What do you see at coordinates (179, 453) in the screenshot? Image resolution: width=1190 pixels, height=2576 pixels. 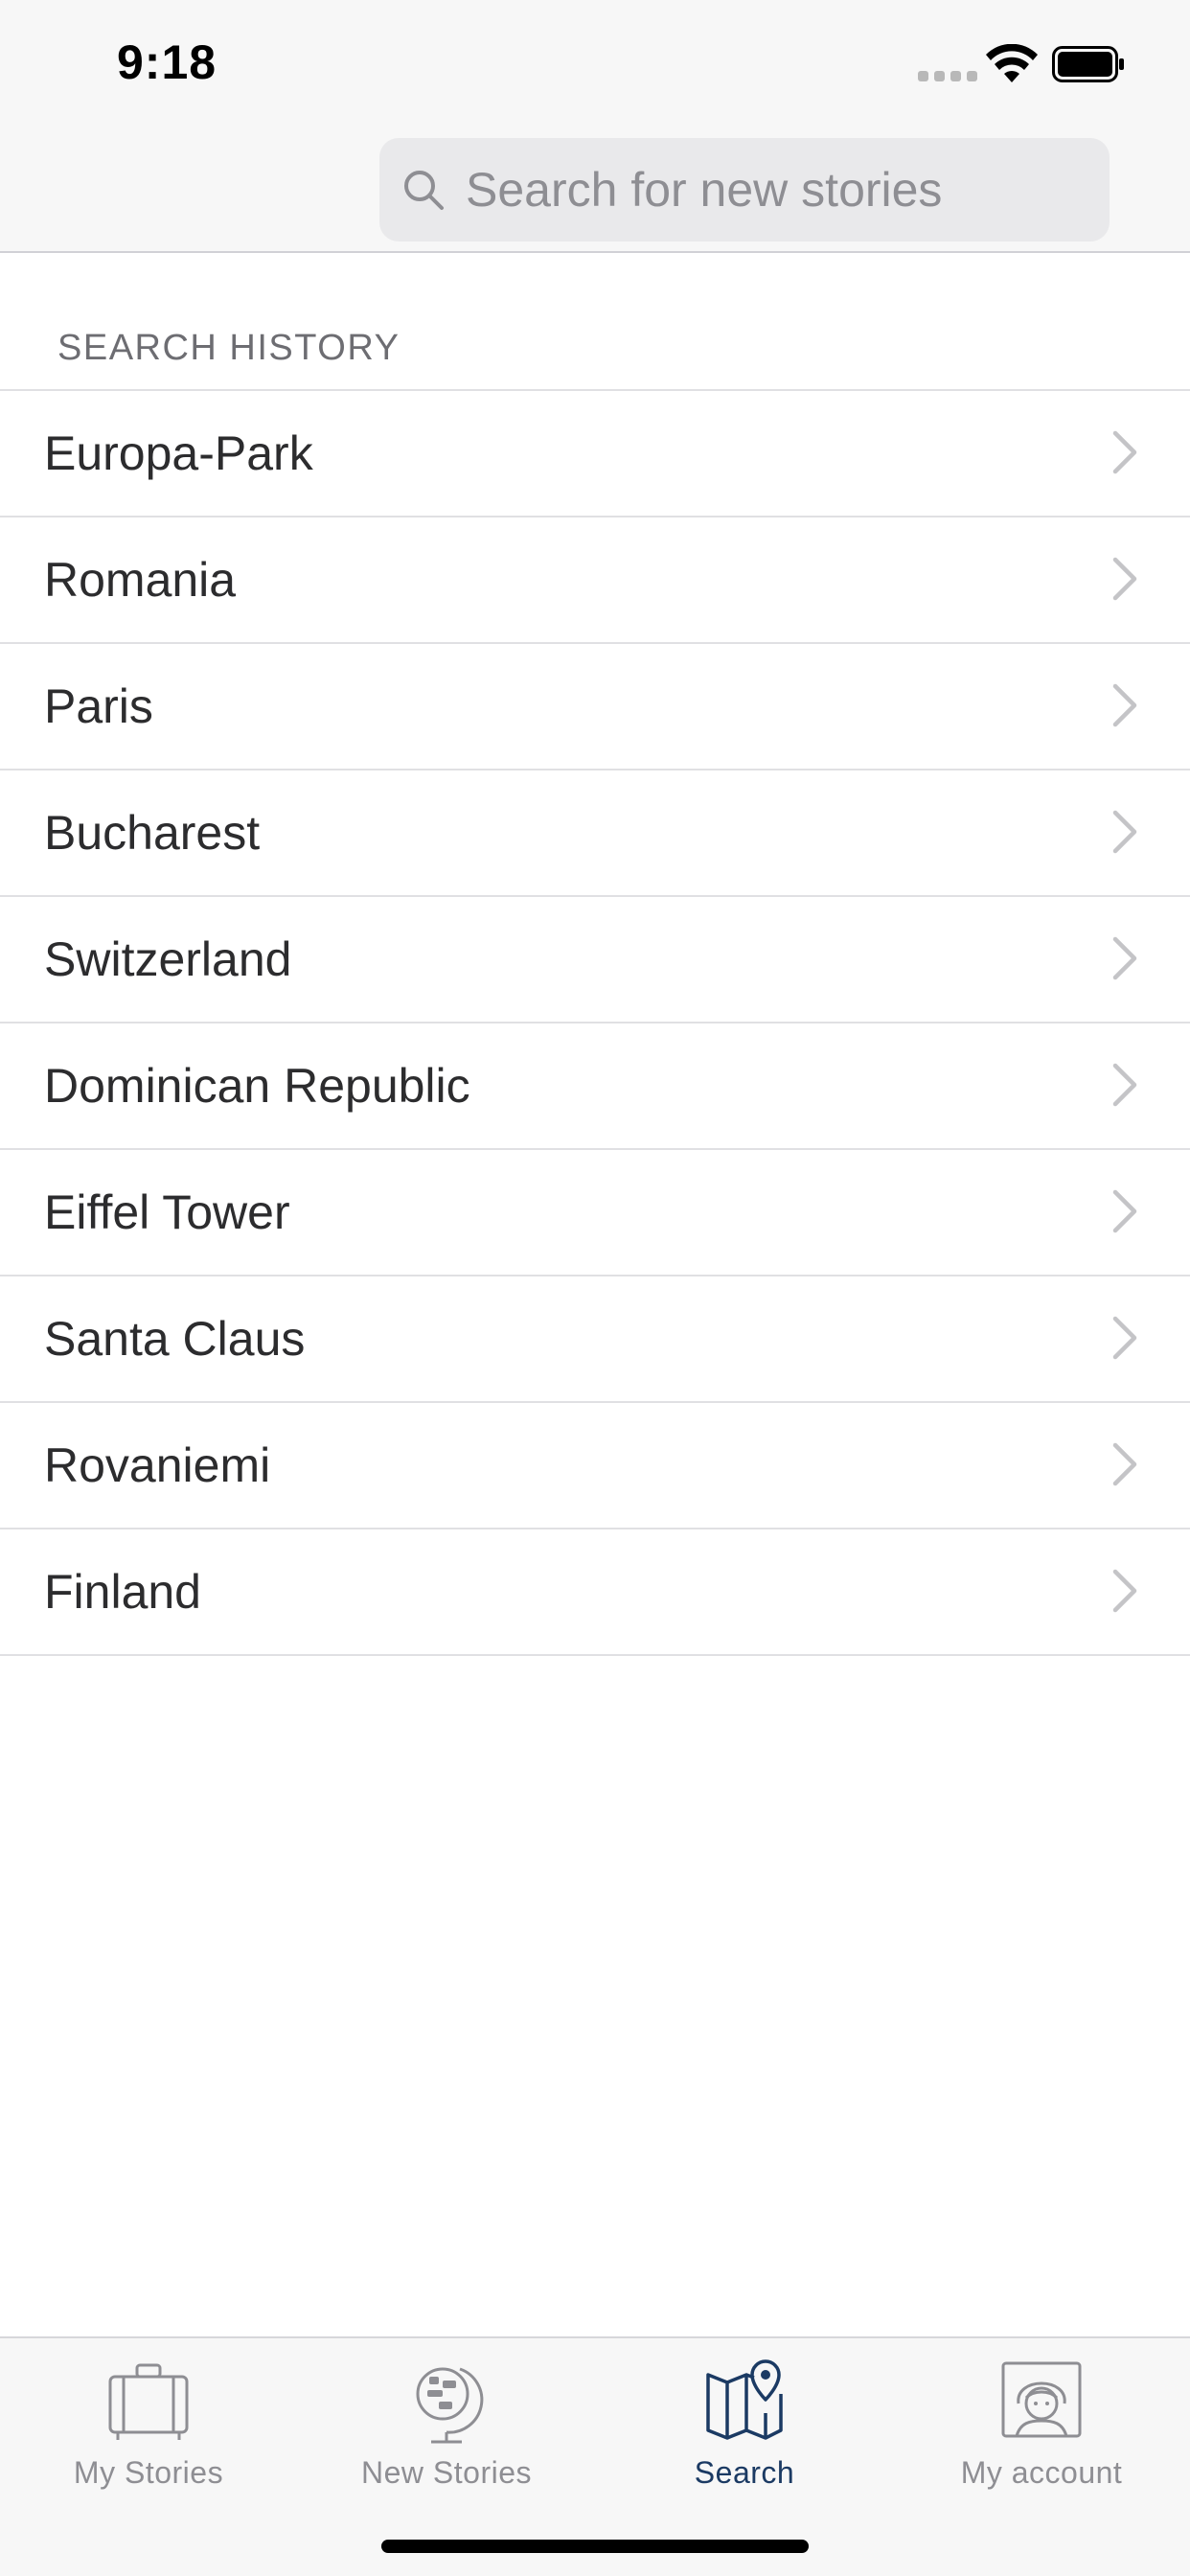 I see `history-item-label: Europa-Park` at bounding box center [179, 453].